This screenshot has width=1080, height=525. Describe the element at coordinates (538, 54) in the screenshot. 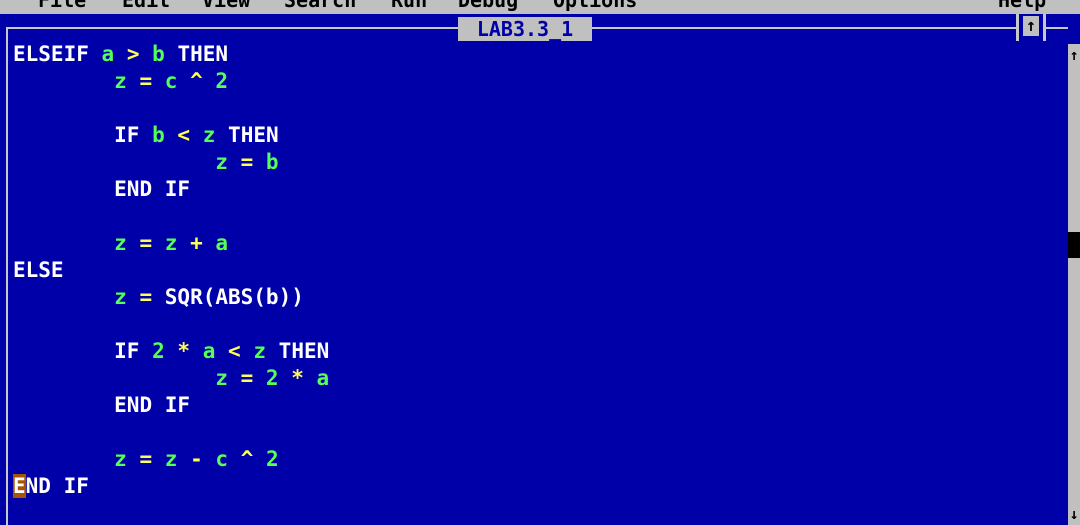

I see `code-line: ELSEIF a > b THEN` at that location.